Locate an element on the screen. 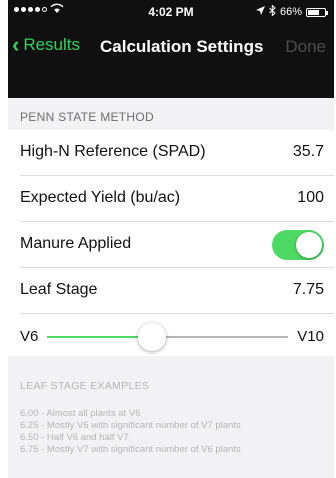 The height and width of the screenshot is (478, 336). slider-thumb is located at coordinates (152, 337).